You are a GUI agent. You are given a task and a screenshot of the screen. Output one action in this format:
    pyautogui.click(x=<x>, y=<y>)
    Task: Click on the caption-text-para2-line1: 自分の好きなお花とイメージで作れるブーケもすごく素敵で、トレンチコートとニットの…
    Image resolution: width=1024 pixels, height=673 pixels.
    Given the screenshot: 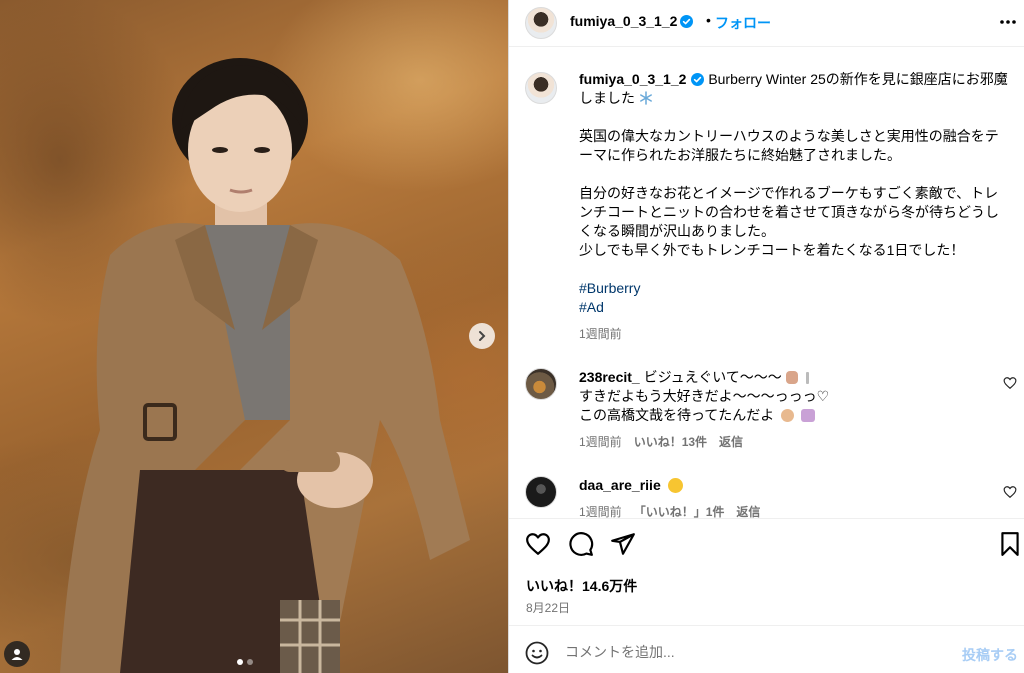 What is the action you would take?
    pyautogui.click(x=789, y=212)
    